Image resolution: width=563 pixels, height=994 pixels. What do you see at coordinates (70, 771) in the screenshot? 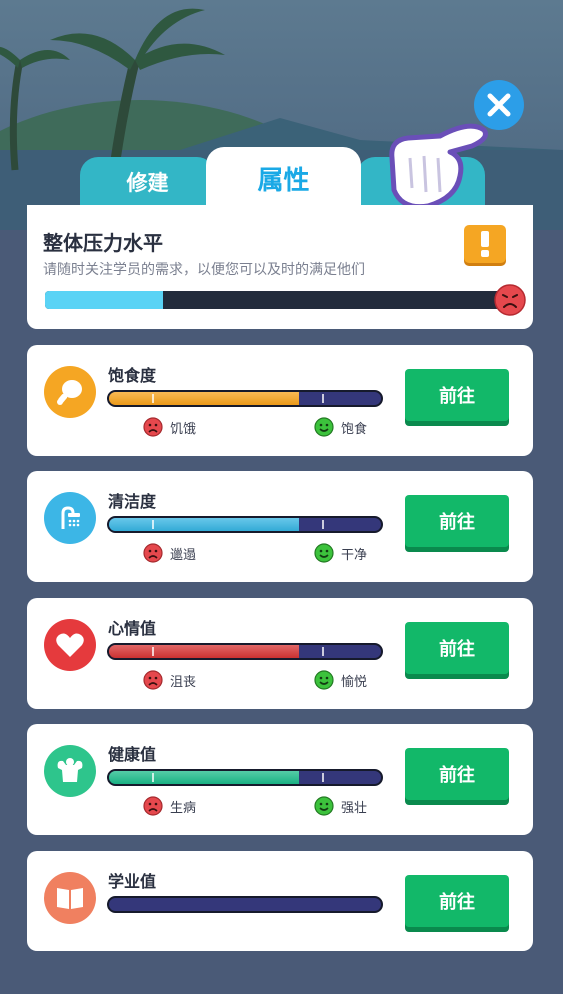
I see `muscle-icon` at bounding box center [70, 771].